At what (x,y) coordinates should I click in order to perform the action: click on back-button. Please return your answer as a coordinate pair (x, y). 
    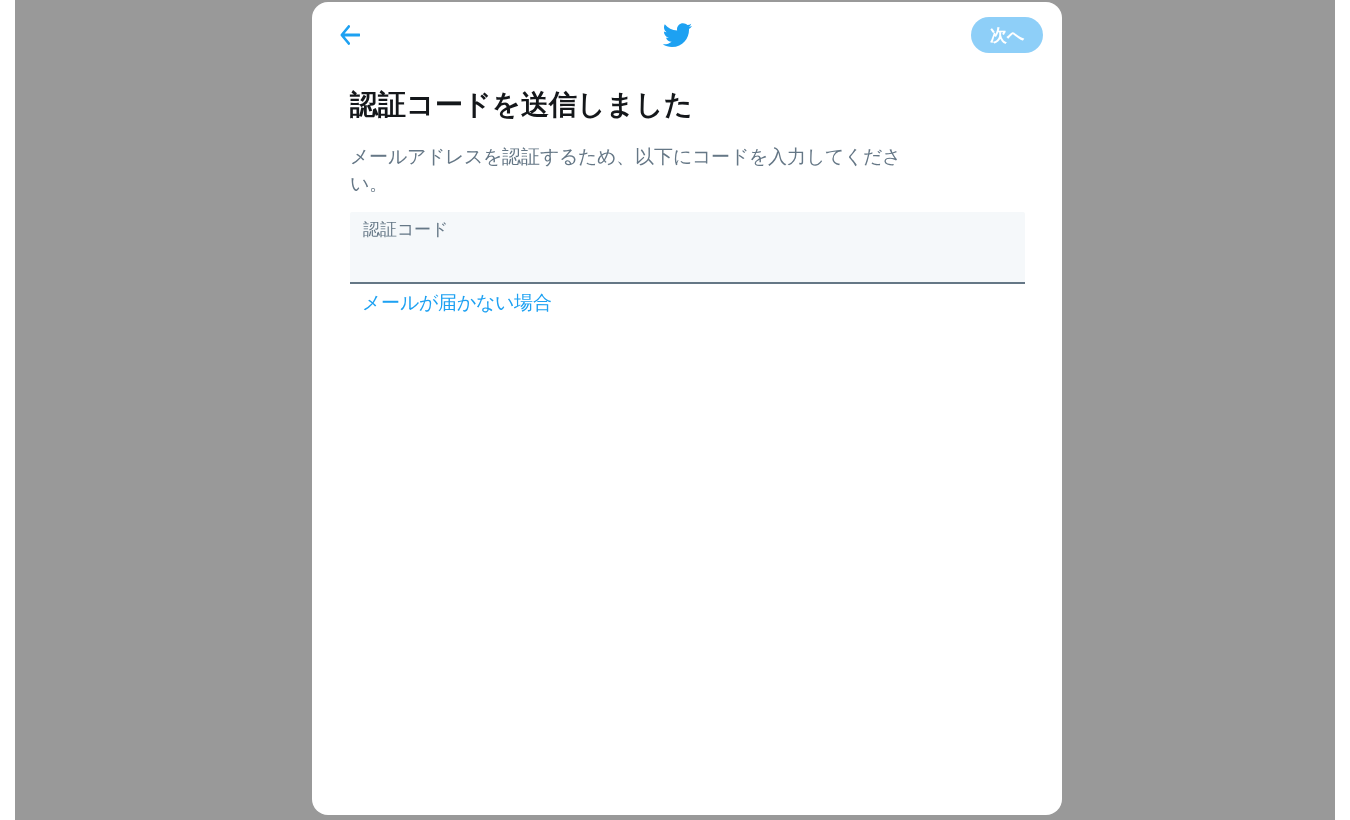
    Looking at the image, I should click on (350, 35).